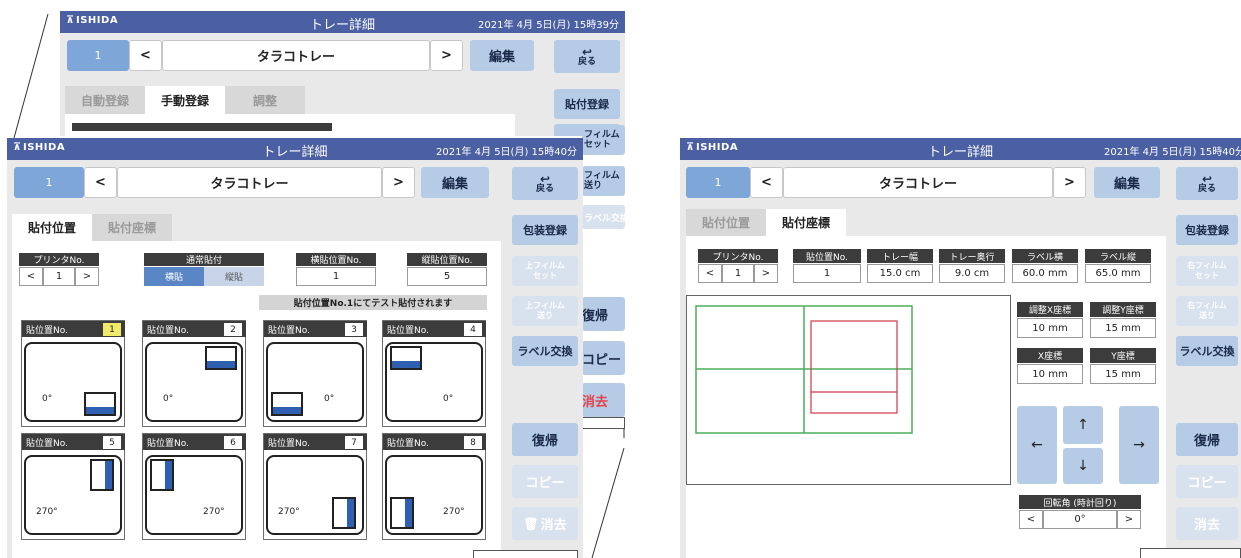 The image size is (1241, 558). Describe the element at coordinates (434, 373) in the screenshot. I see `position-card: 貼位置No. 4 0°` at that location.